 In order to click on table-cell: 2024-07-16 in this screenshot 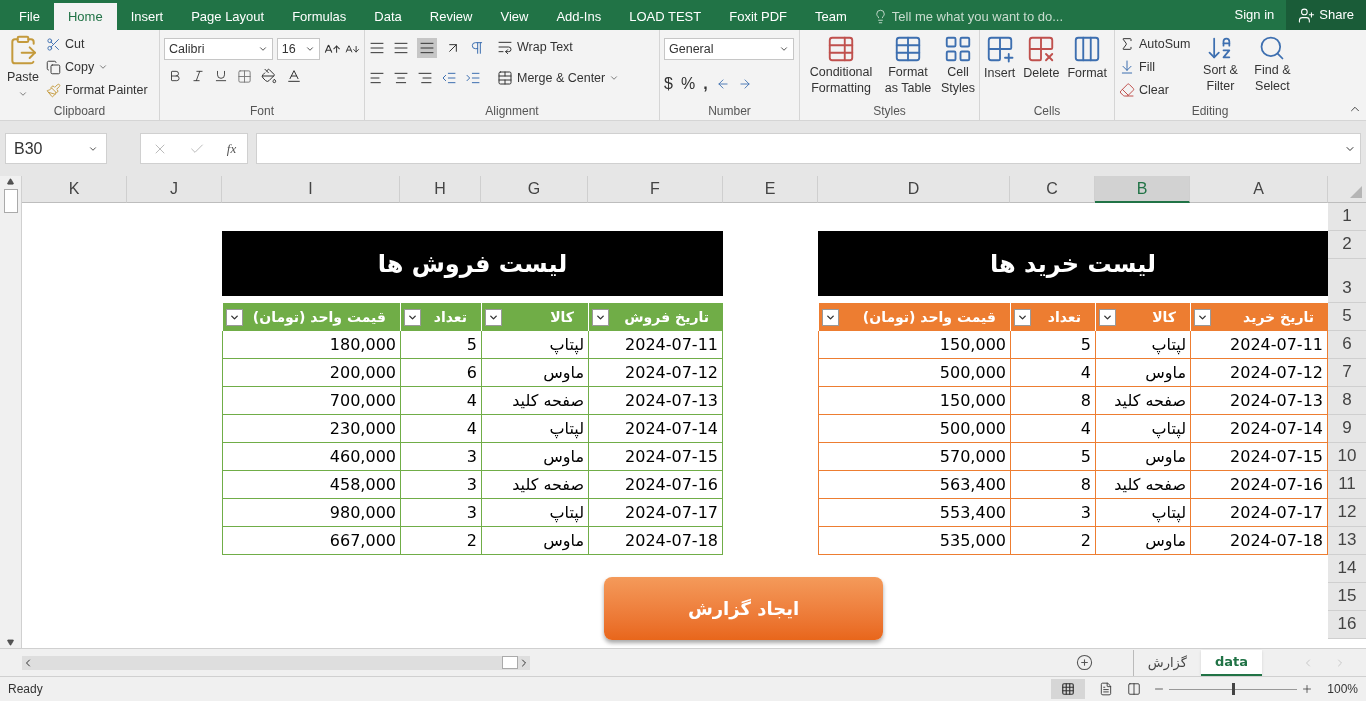, I will do `click(1259, 485)`.